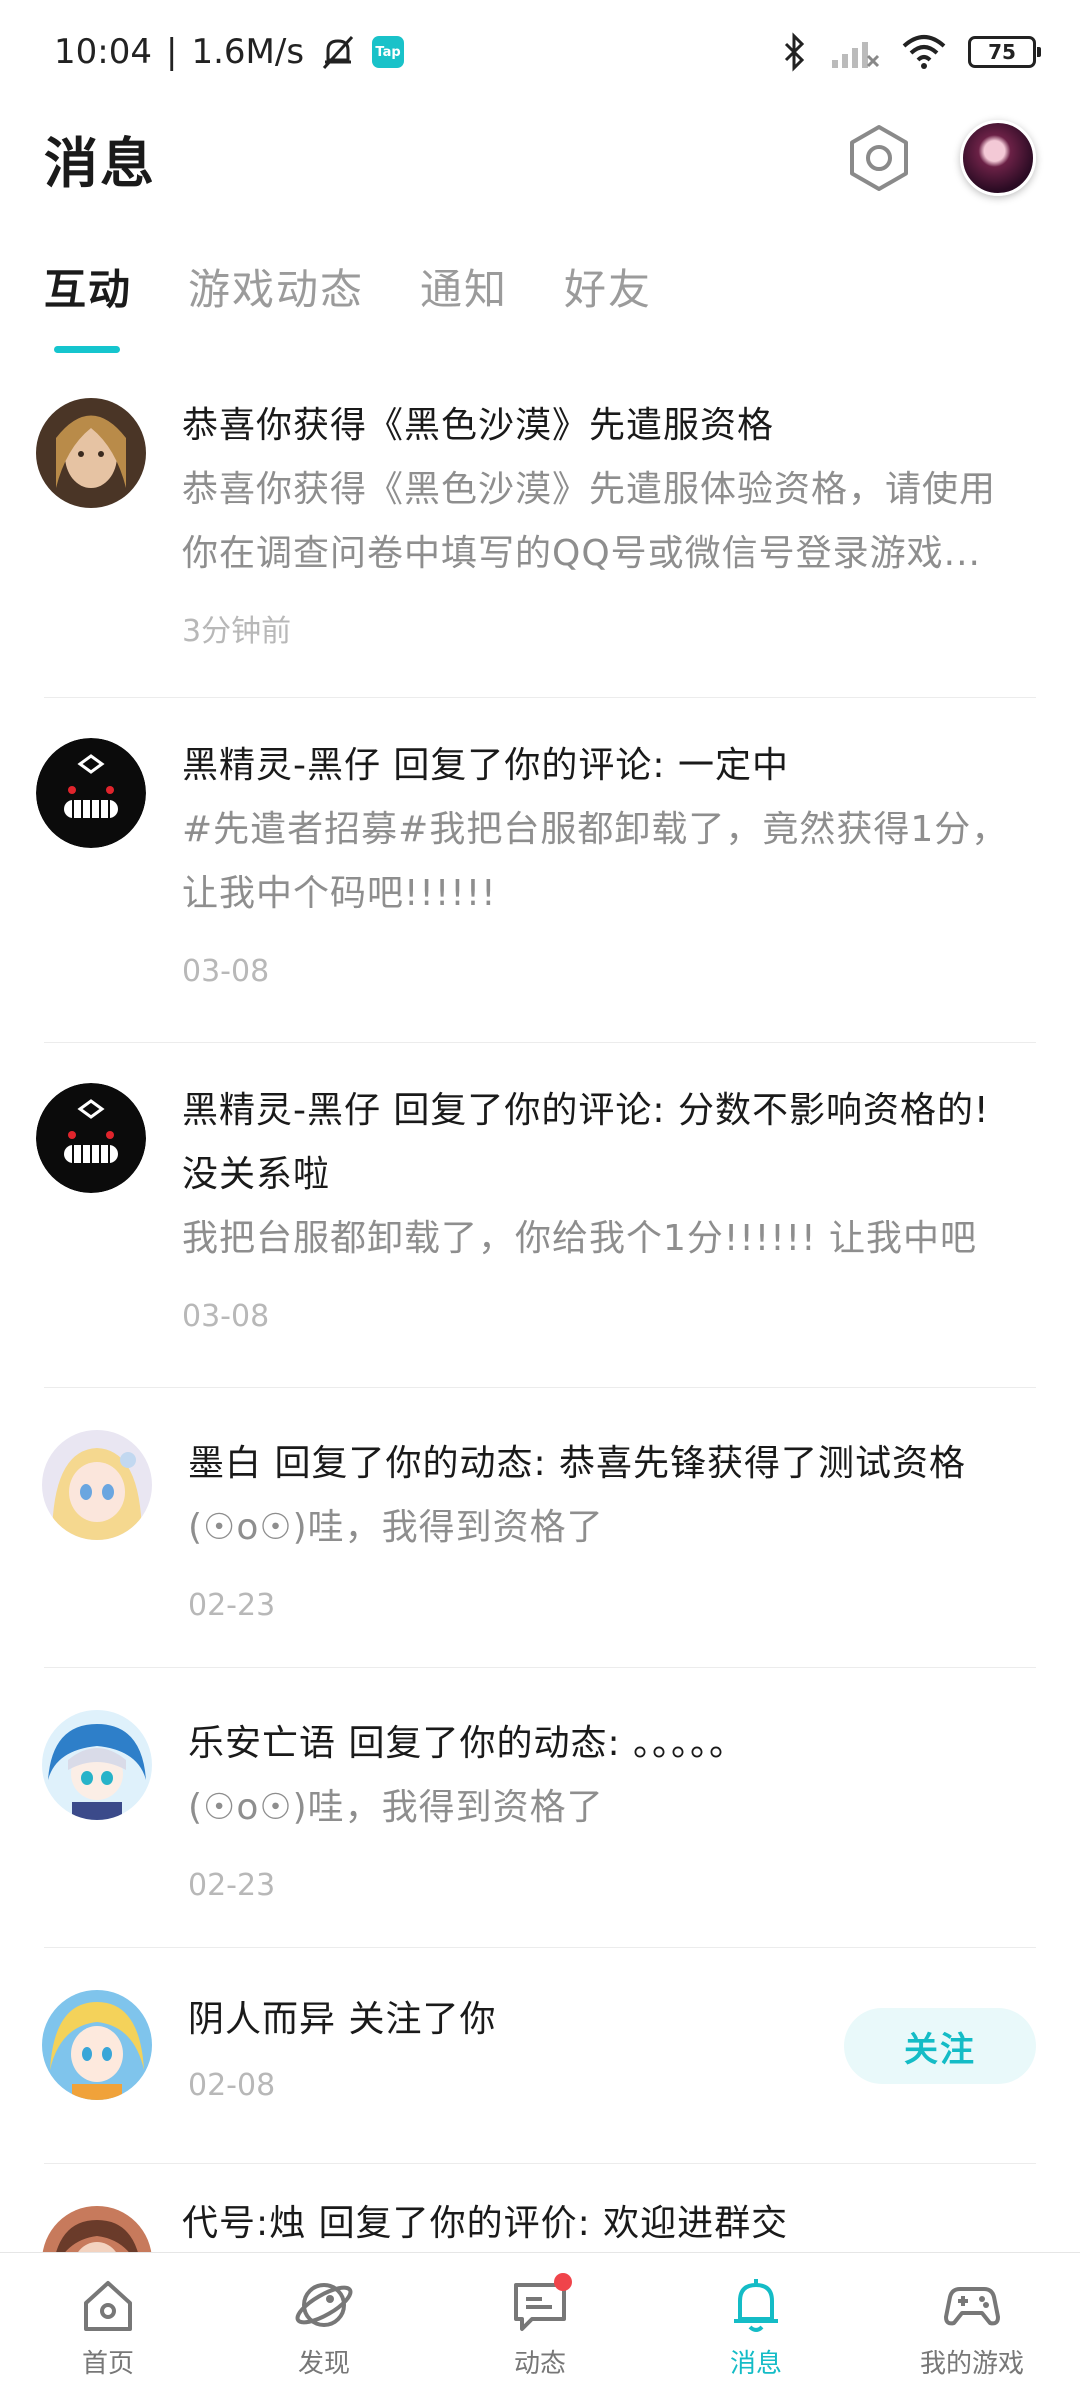  I want to click on tab-bar: 互动 游戏动态 通知 好友, so click(348, 306).